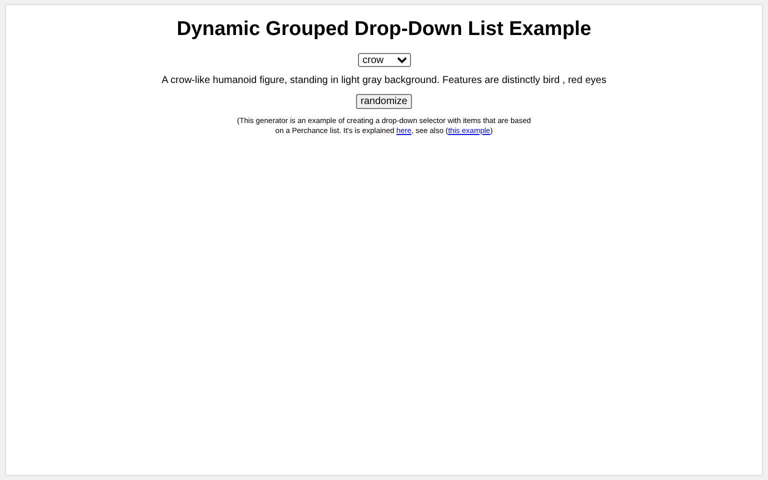  Describe the element at coordinates (384, 101) in the screenshot. I see `randomize-button: randomize` at that location.